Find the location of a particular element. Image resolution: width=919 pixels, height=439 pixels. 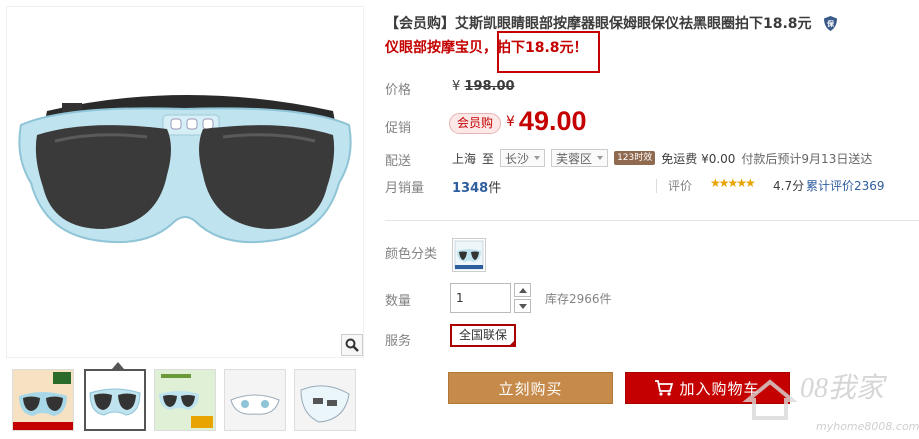

color-option is located at coordinates (469, 255).